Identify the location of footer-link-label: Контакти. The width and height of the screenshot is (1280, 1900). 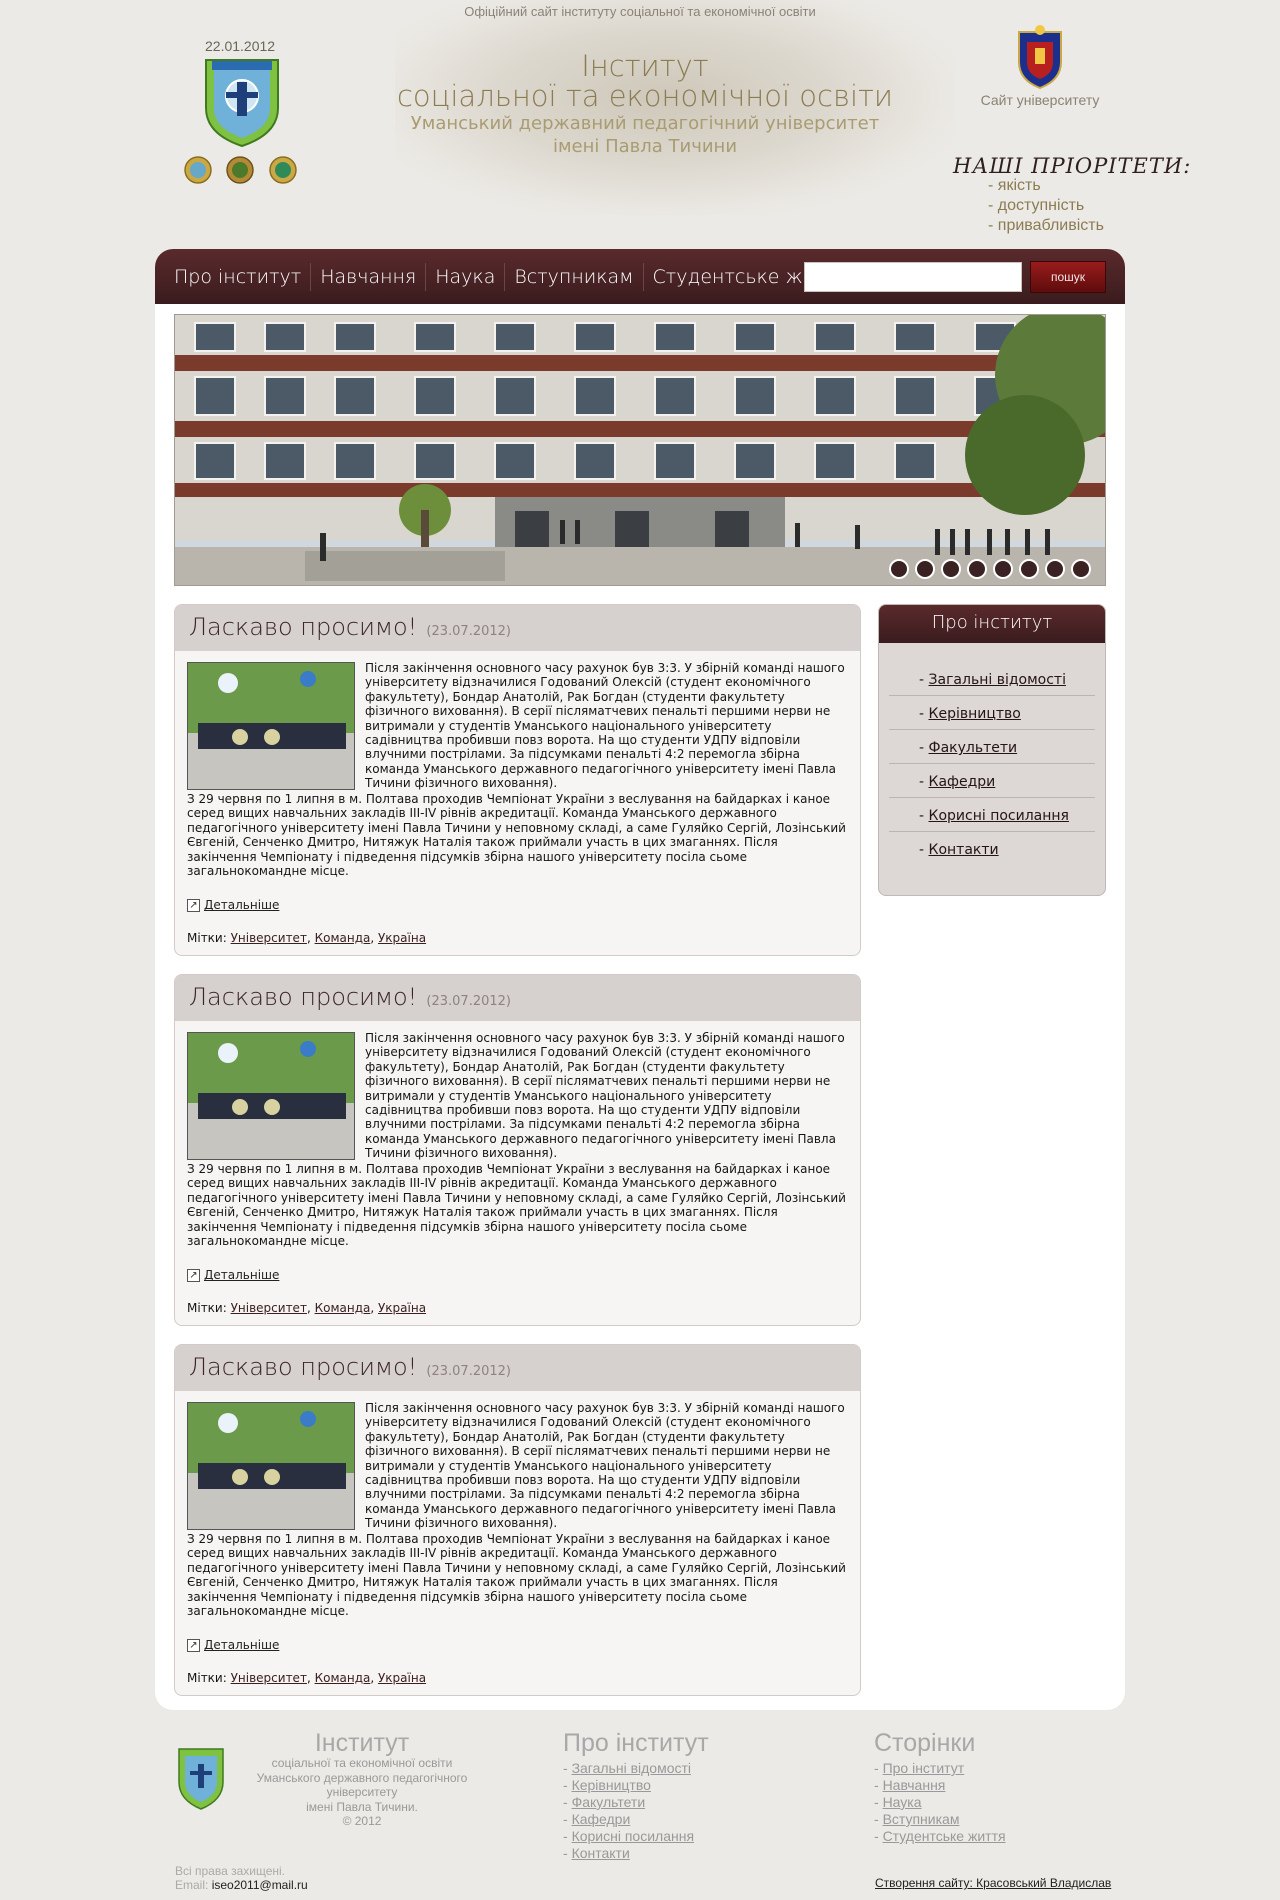
(601, 1853).